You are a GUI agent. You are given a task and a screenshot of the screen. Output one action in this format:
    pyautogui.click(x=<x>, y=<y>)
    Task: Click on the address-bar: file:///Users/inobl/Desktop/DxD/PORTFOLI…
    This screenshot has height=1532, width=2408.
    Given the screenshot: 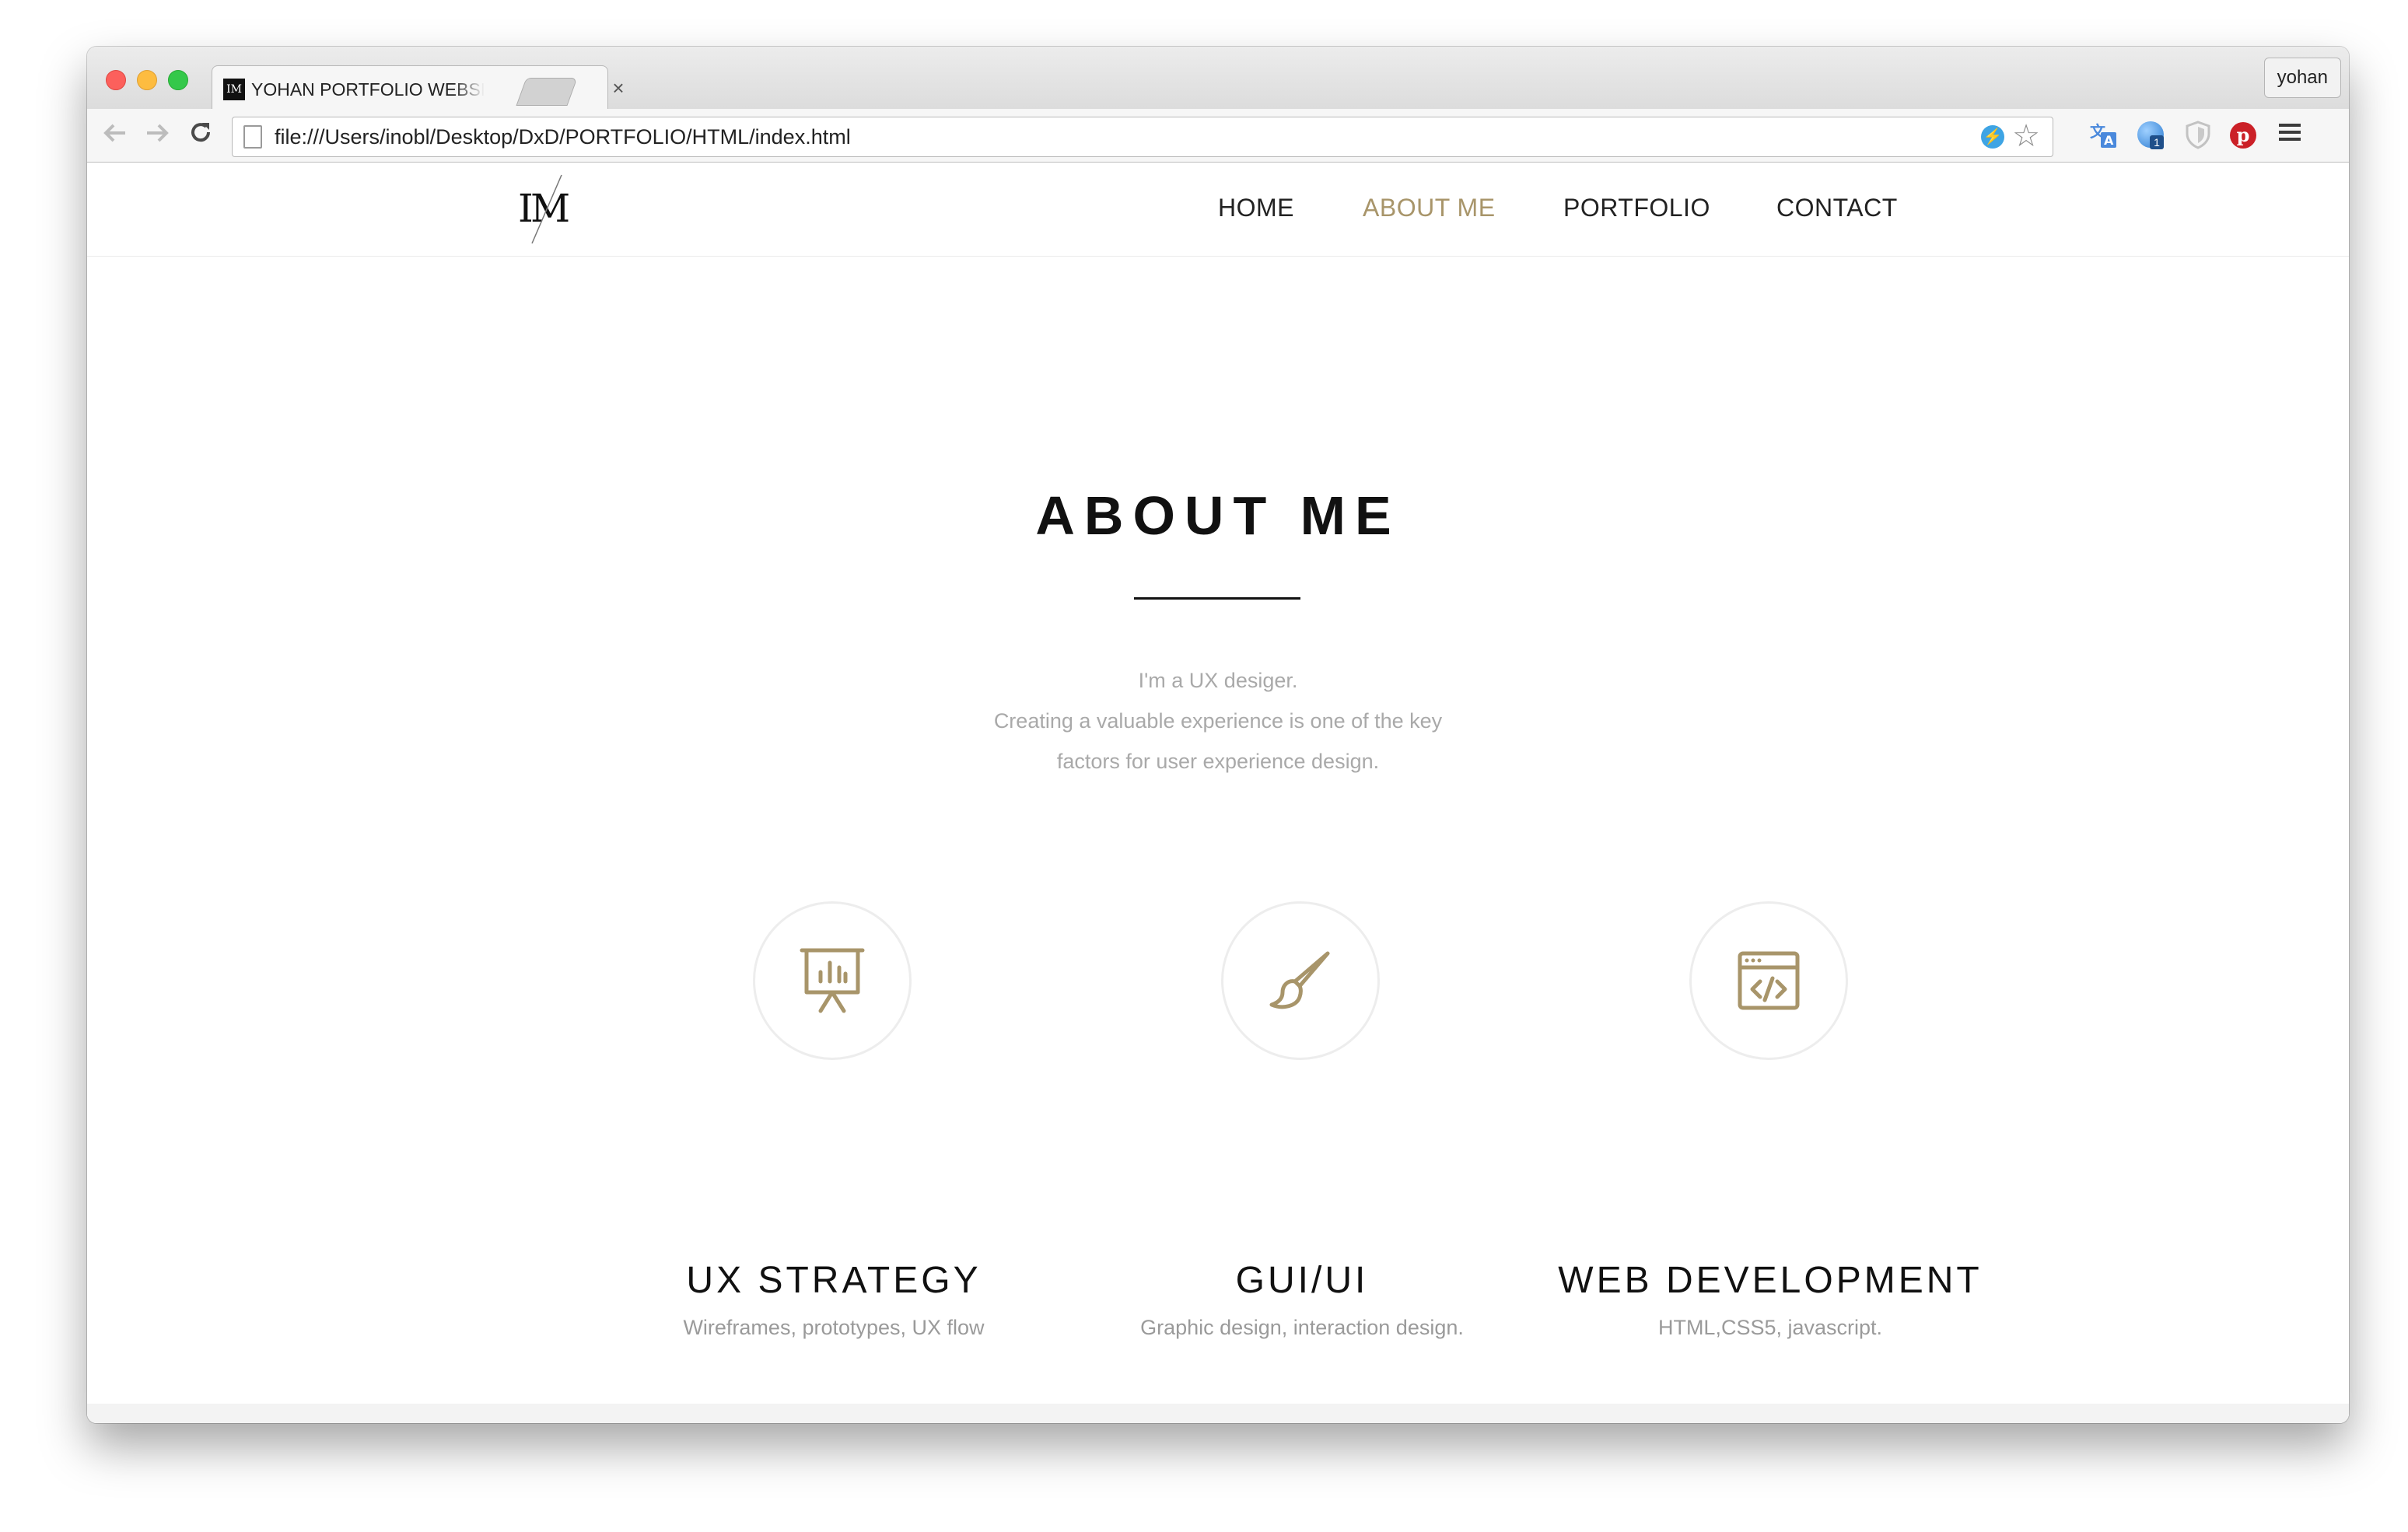 What is the action you would take?
    pyautogui.click(x=1143, y=137)
    